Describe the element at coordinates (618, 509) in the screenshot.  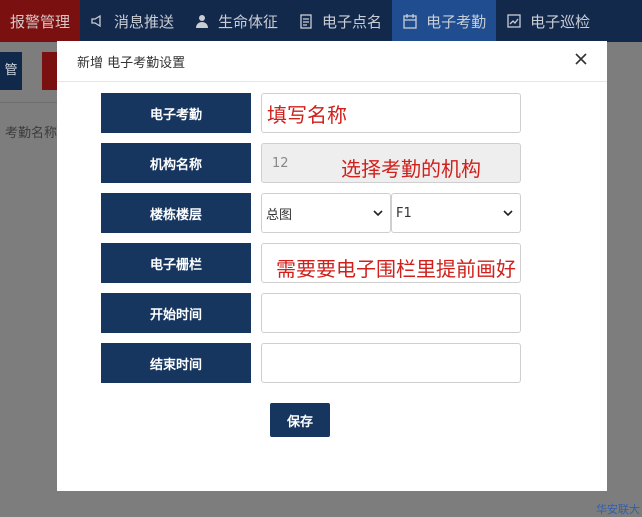
I see `brand-text: 华安联大` at that location.